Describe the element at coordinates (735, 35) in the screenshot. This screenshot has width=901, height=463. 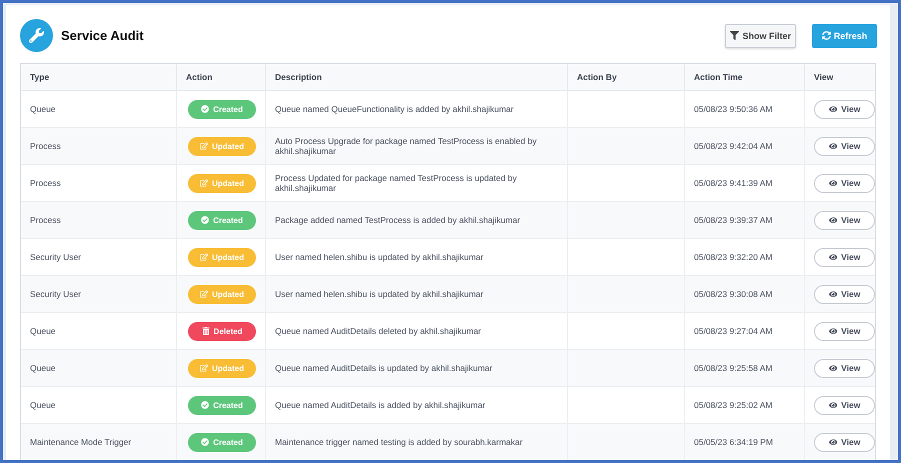
I see `filter-icon` at that location.